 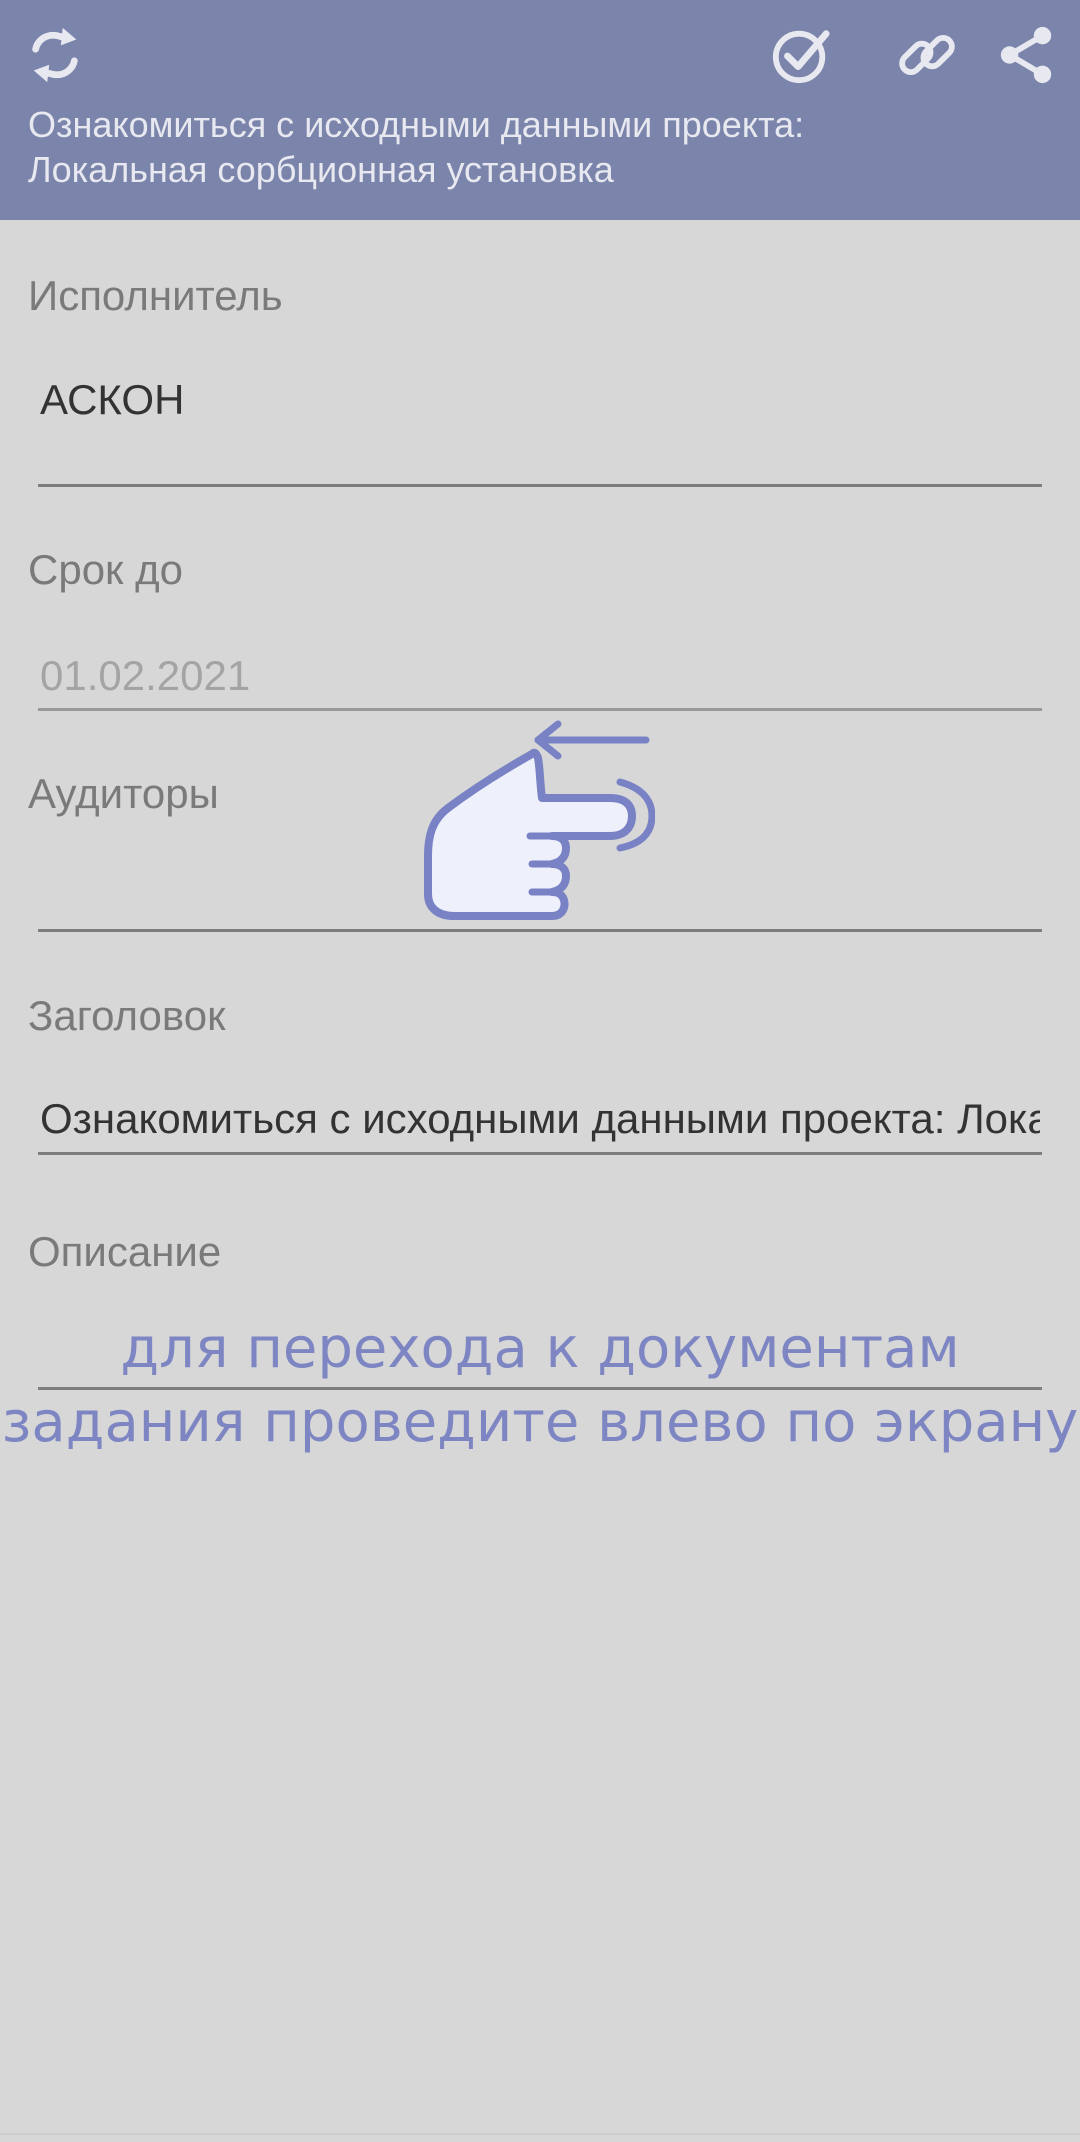 What do you see at coordinates (540, 676) in the screenshot?
I see `deadline-field: 01.02.2021` at bounding box center [540, 676].